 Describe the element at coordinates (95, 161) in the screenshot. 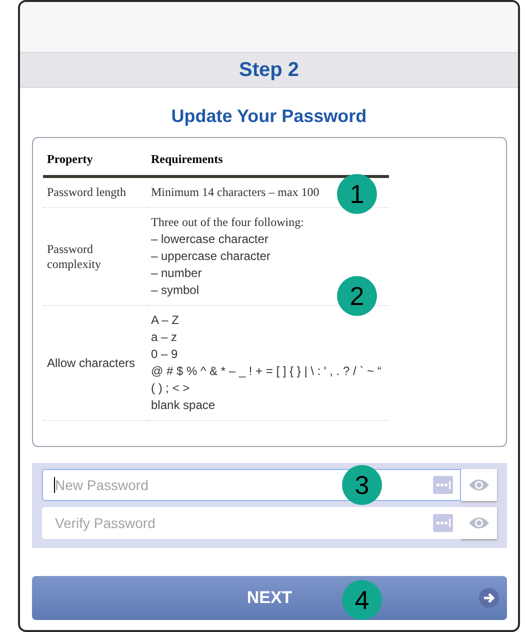

I see `column-header: Property` at that location.